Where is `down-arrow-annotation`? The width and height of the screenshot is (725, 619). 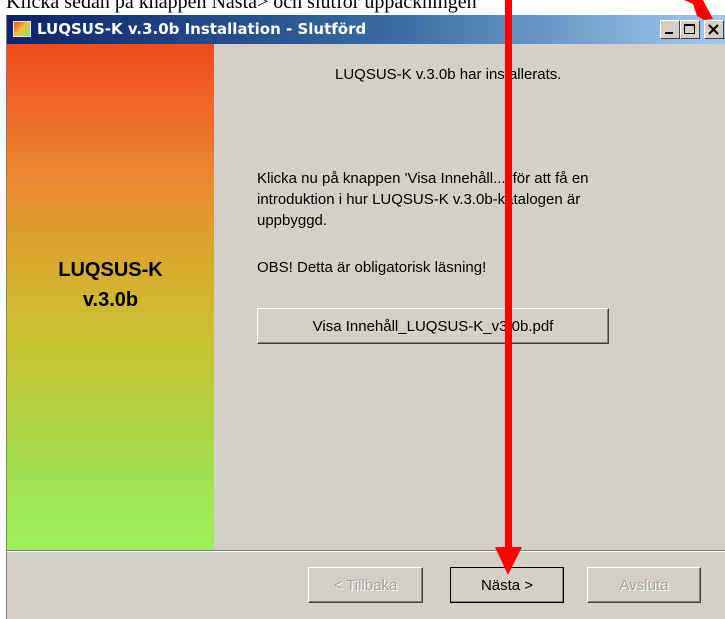 down-arrow-annotation is located at coordinates (508, 287).